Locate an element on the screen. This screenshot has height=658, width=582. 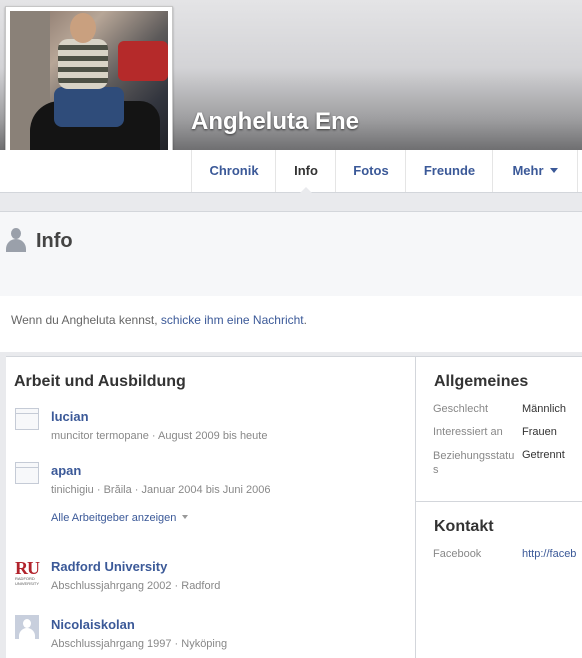
profile-picture is located at coordinates (89, 90).